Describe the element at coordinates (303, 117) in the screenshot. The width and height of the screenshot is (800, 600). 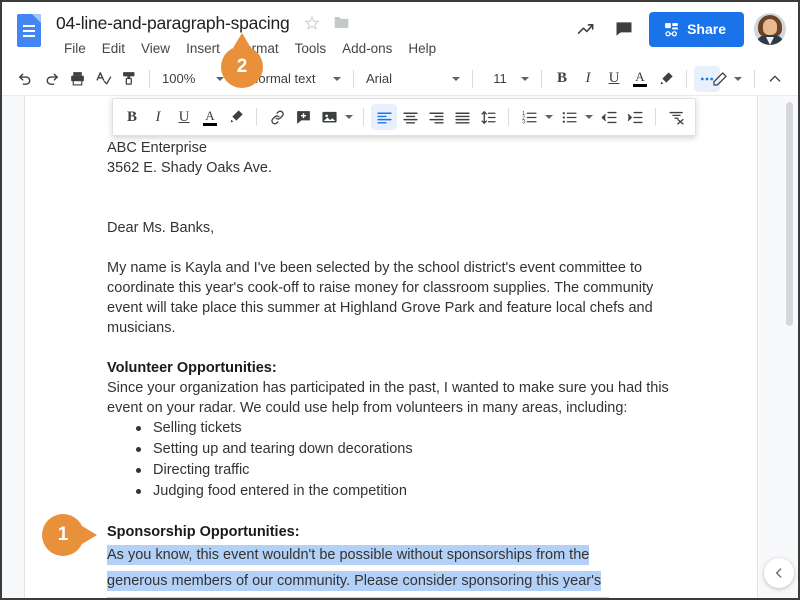
I see `add-comment-icon` at that location.